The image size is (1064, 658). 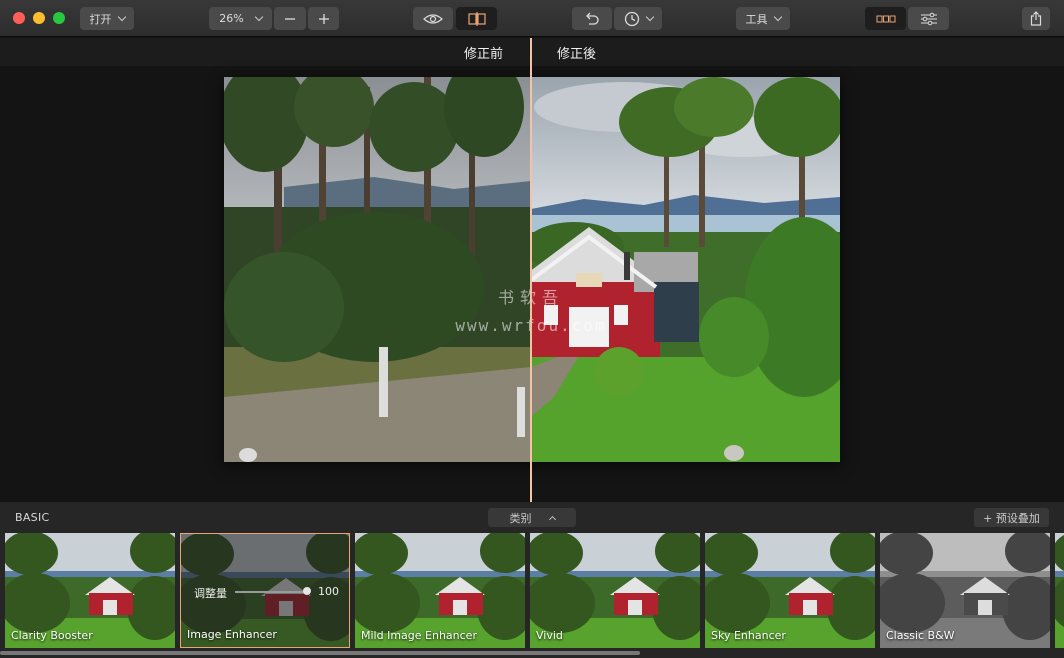 I want to click on adjustments-toggle, so click(x=928, y=18).